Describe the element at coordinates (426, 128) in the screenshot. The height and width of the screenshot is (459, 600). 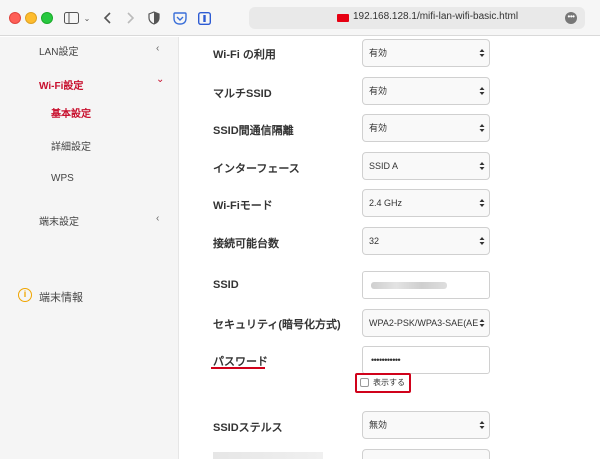
I see `ssid-isolation-select: 有効` at that location.